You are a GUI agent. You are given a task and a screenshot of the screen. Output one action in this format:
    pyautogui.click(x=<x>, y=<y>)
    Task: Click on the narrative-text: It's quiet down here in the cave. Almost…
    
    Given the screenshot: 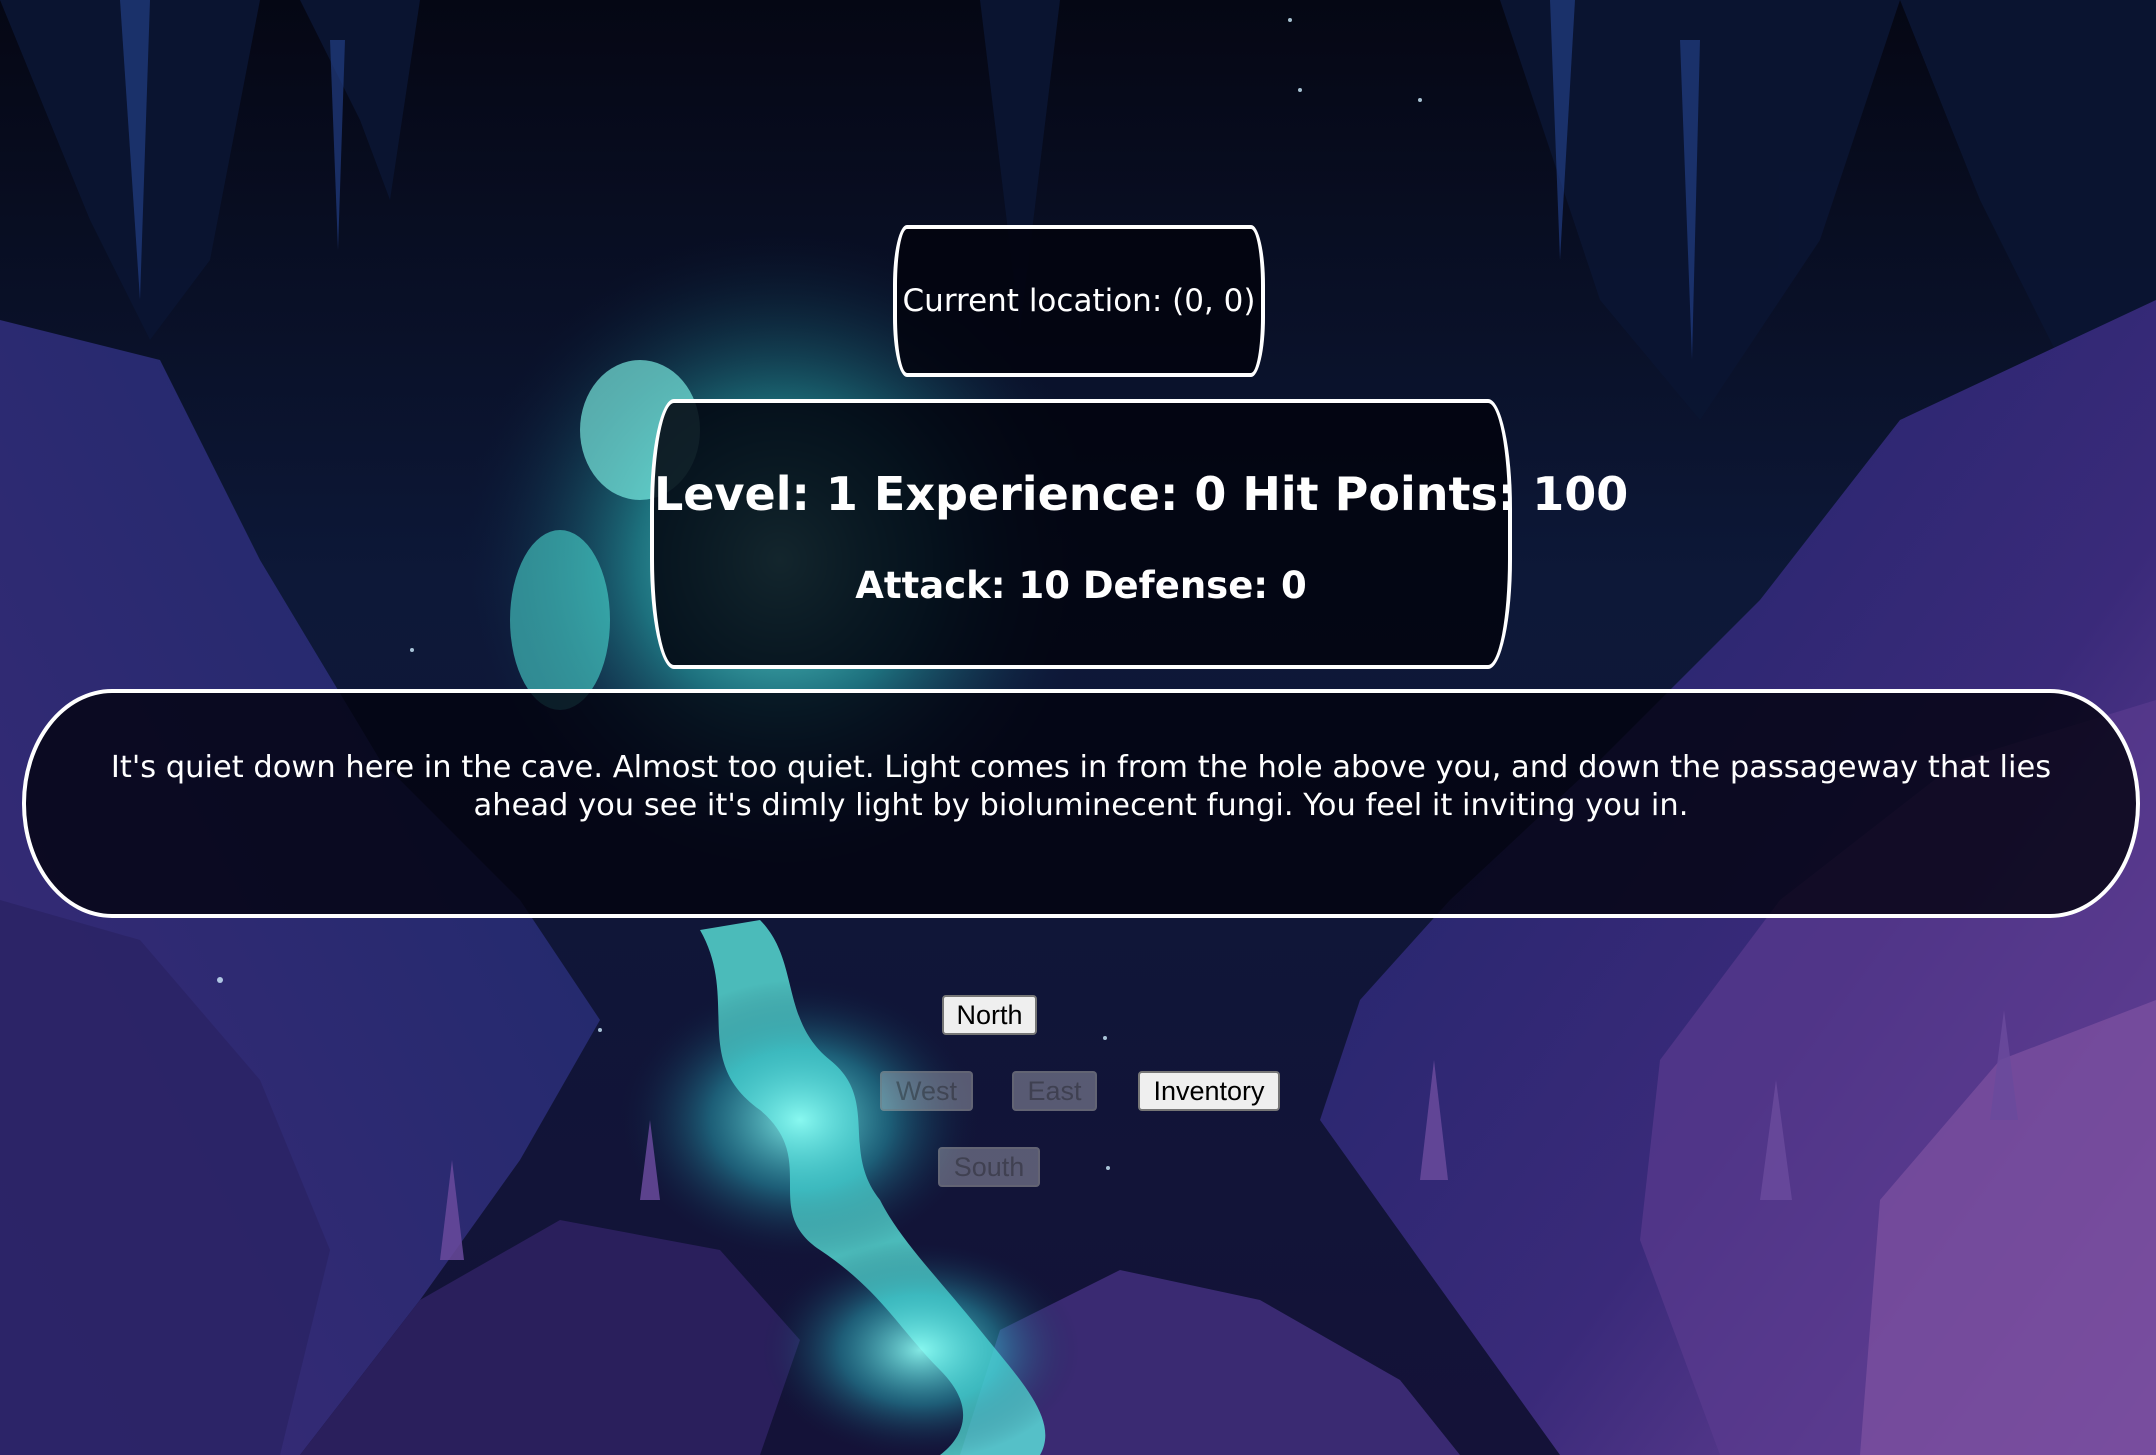 What is the action you would take?
    pyautogui.click(x=1081, y=786)
    